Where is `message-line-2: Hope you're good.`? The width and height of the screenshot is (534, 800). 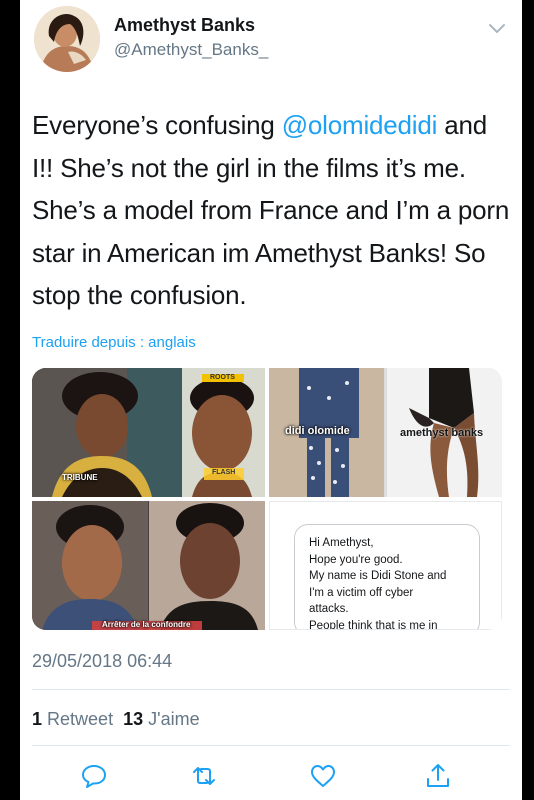 message-line-2: Hope you're good. is located at coordinates (356, 559).